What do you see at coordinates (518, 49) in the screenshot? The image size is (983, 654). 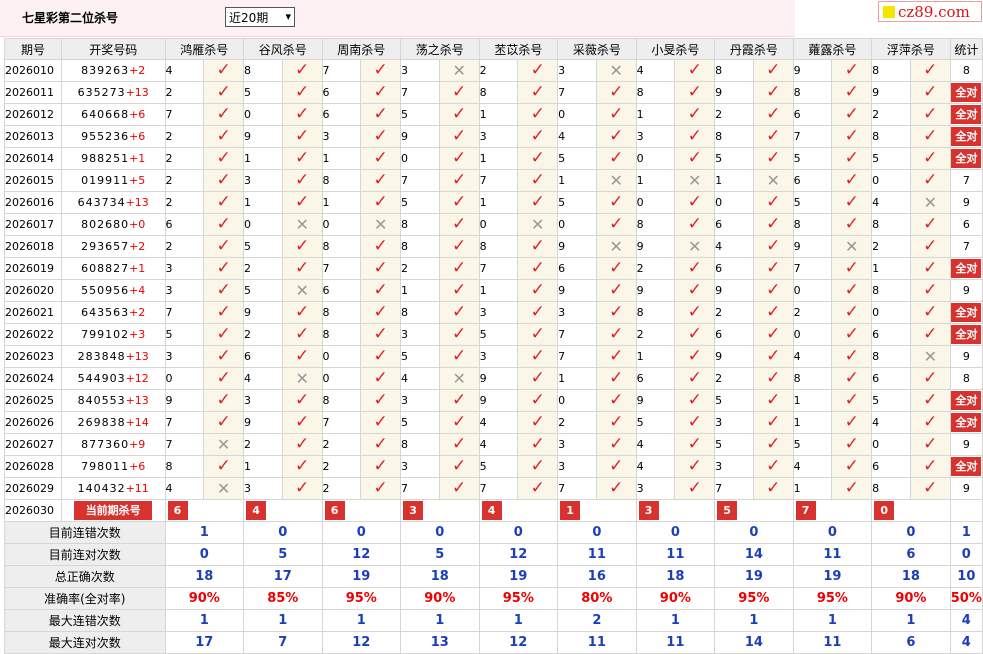 I see `column-header-expert: 苤苡杀号` at bounding box center [518, 49].